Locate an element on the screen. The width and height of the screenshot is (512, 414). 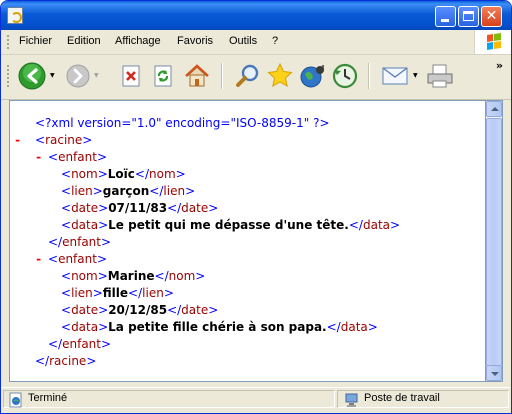
menu-fichier: Fichier is located at coordinates (35, 41).